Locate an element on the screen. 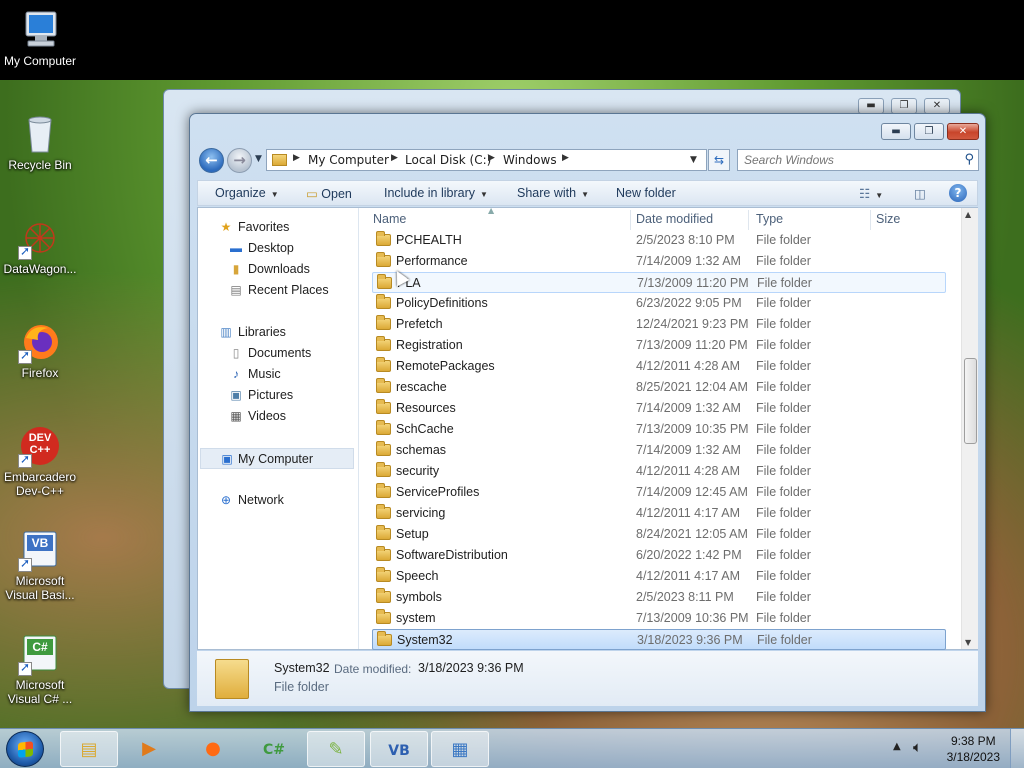 This screenshot has width=1024, height=768. table-row: Performance 7/14/2009 1:32 AM File folder is located at coordinates (659, 261).